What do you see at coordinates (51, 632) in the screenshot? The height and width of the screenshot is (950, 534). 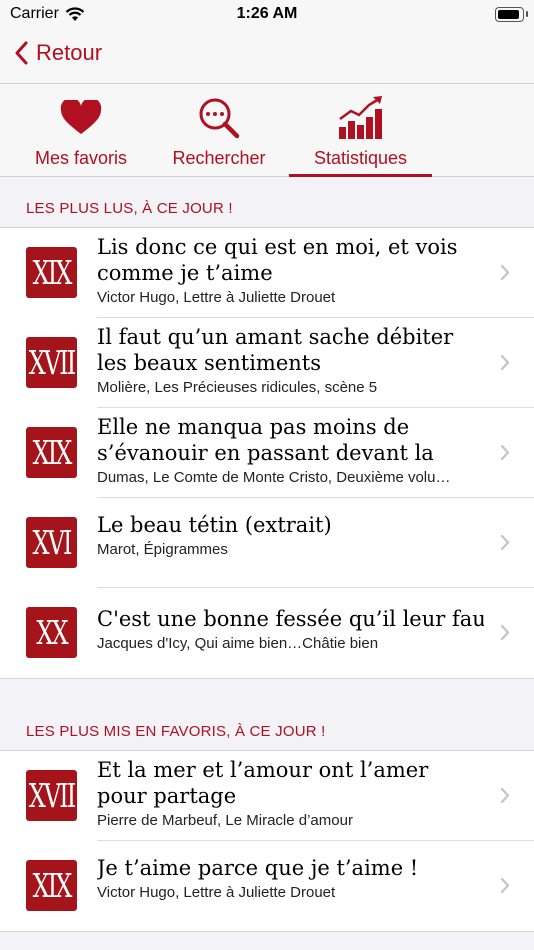 I see `century-badge: XX` at bounding box center [51, 632].